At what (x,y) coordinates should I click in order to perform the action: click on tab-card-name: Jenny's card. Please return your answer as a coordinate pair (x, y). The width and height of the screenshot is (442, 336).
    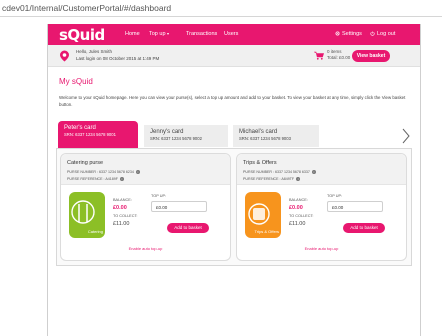
    Looking at the image, I should click on (167, 132).